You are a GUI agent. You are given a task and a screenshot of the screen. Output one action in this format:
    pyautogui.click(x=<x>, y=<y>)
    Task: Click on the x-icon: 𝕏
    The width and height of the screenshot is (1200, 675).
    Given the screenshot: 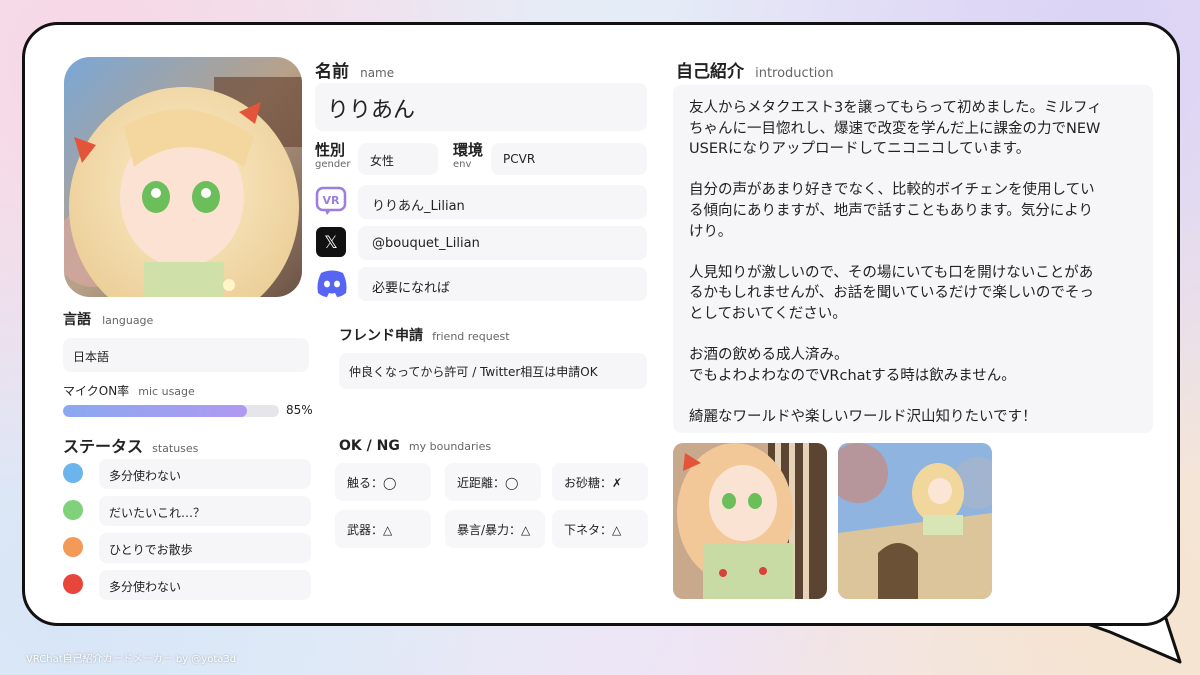 What is the action you would take?
    pyautogui.click(x=331, y=244)
    